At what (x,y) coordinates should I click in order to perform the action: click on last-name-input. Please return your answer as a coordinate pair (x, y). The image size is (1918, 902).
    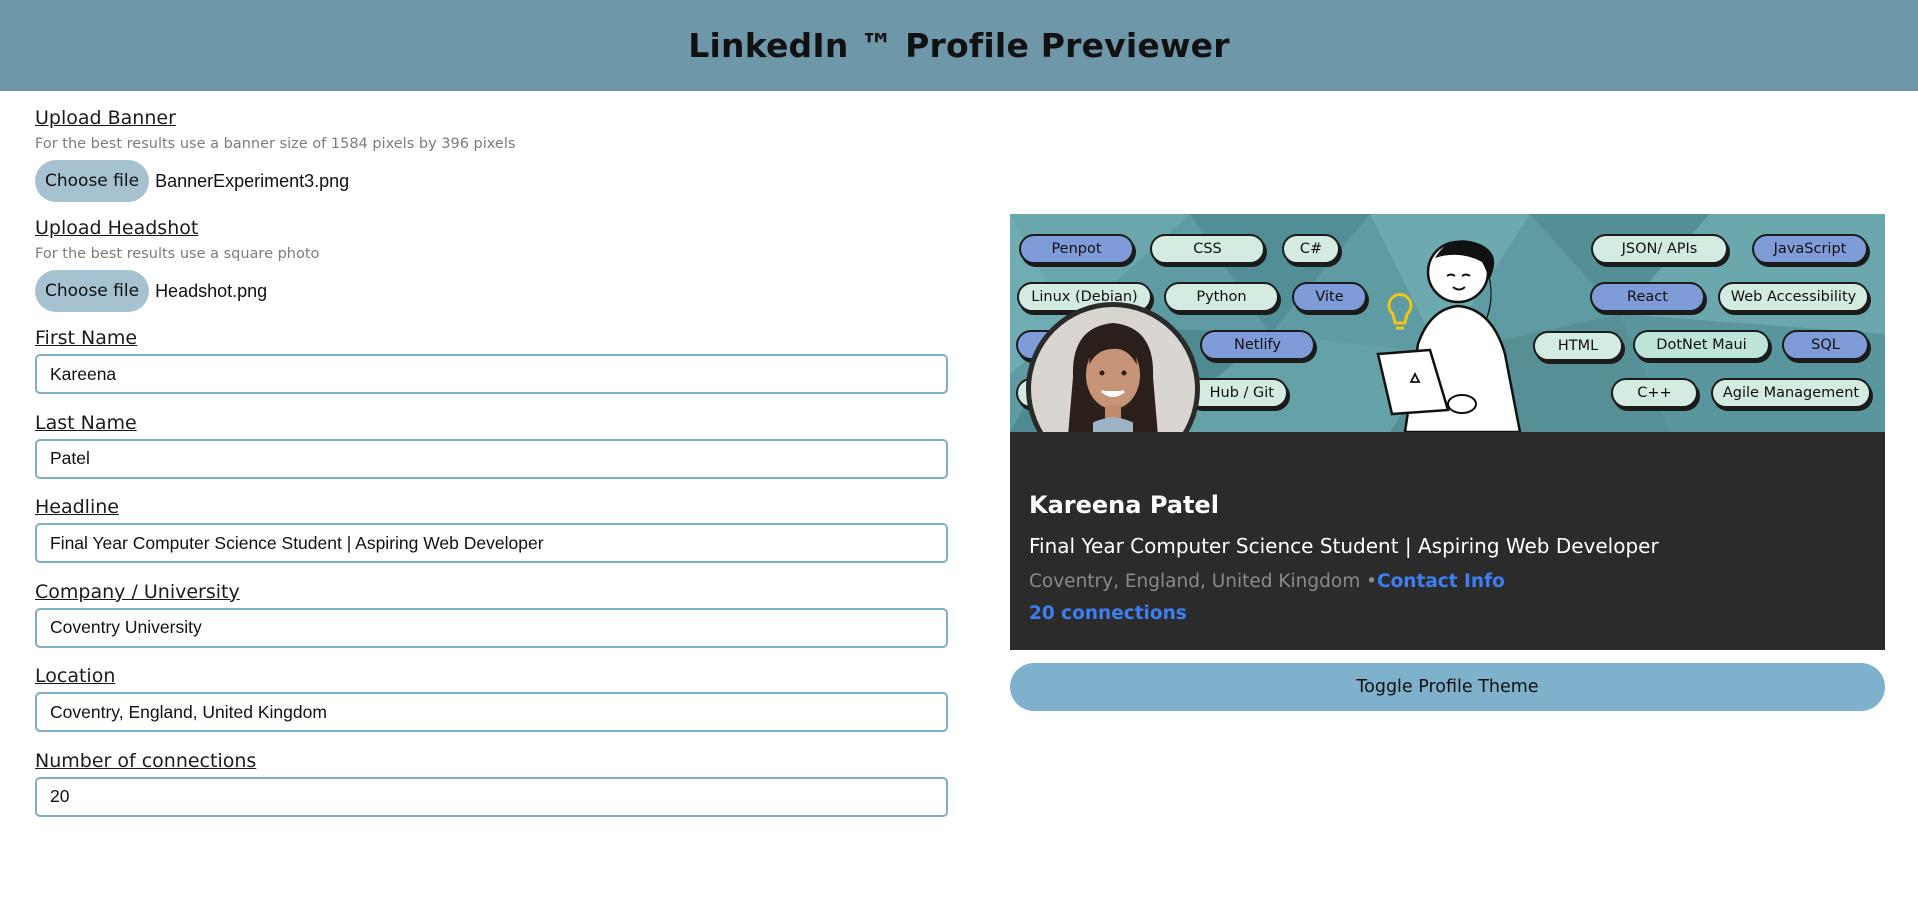
    Looking at the image, I should click on (491, 458).